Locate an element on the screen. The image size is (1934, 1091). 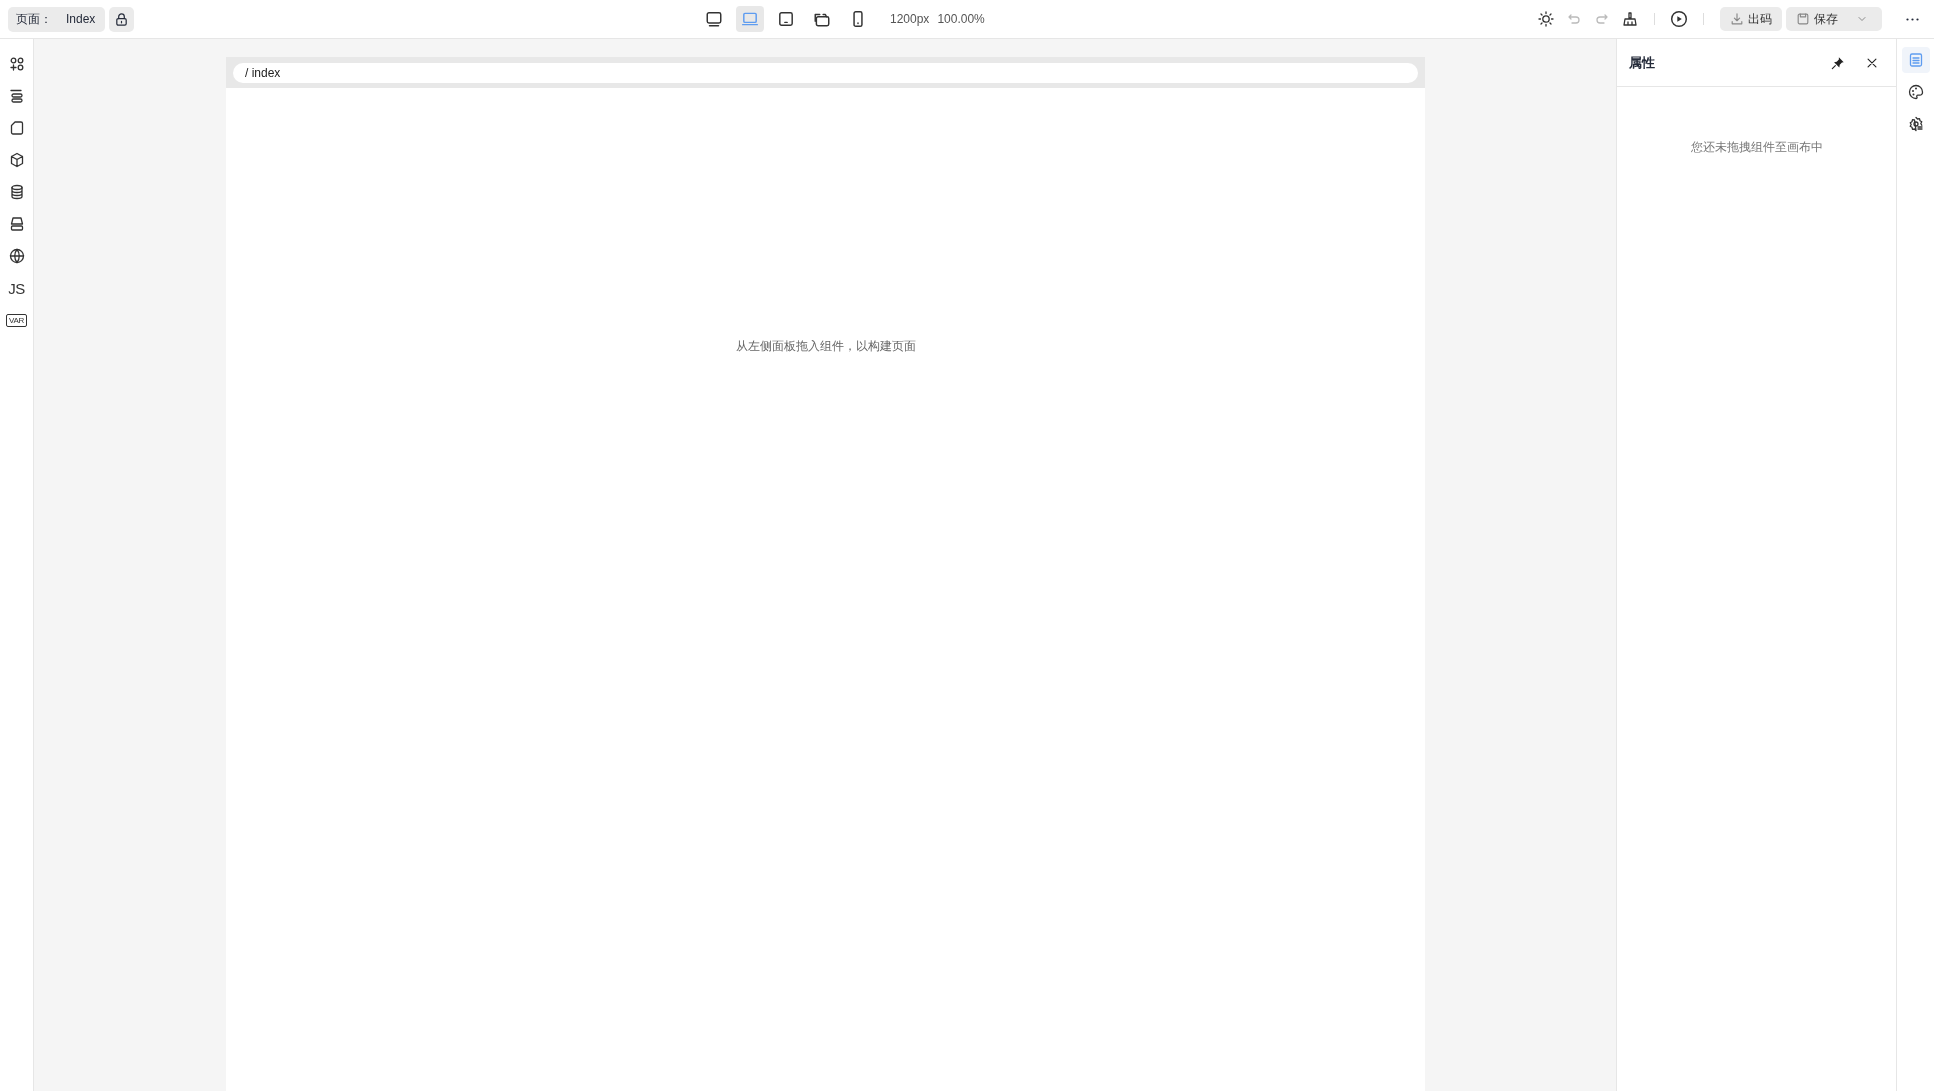
palette-icon is located at coordinates (1915, 92).